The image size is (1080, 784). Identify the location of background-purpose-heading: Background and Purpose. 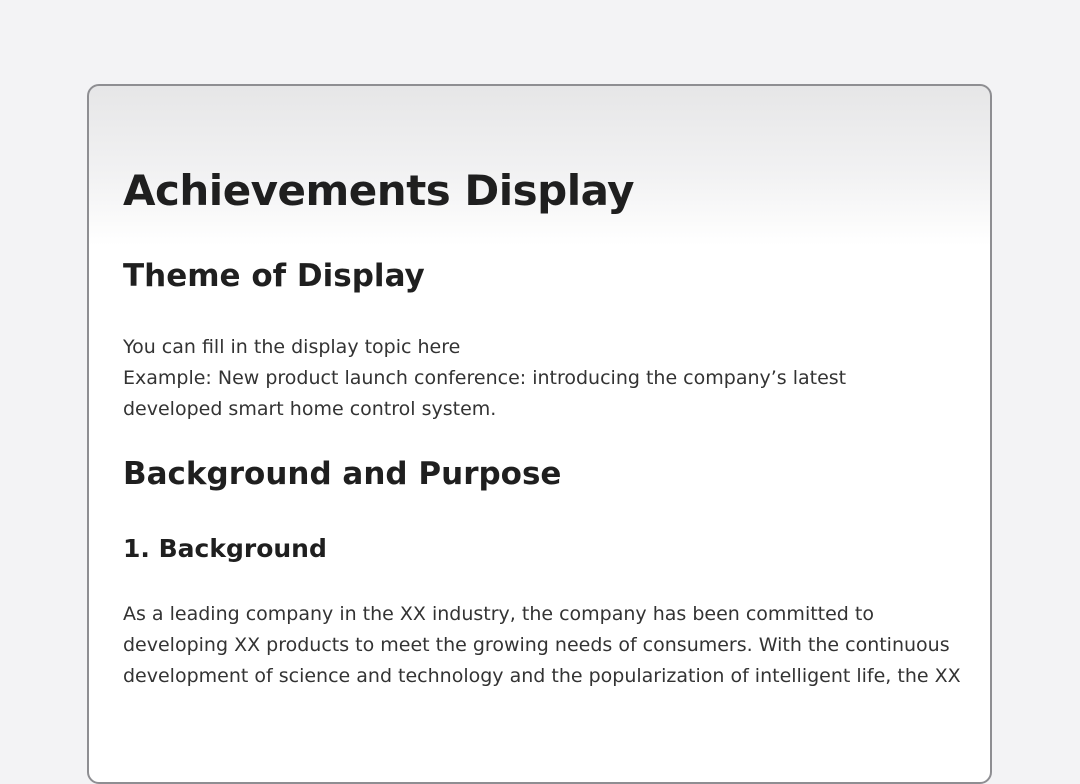
(342, 474).